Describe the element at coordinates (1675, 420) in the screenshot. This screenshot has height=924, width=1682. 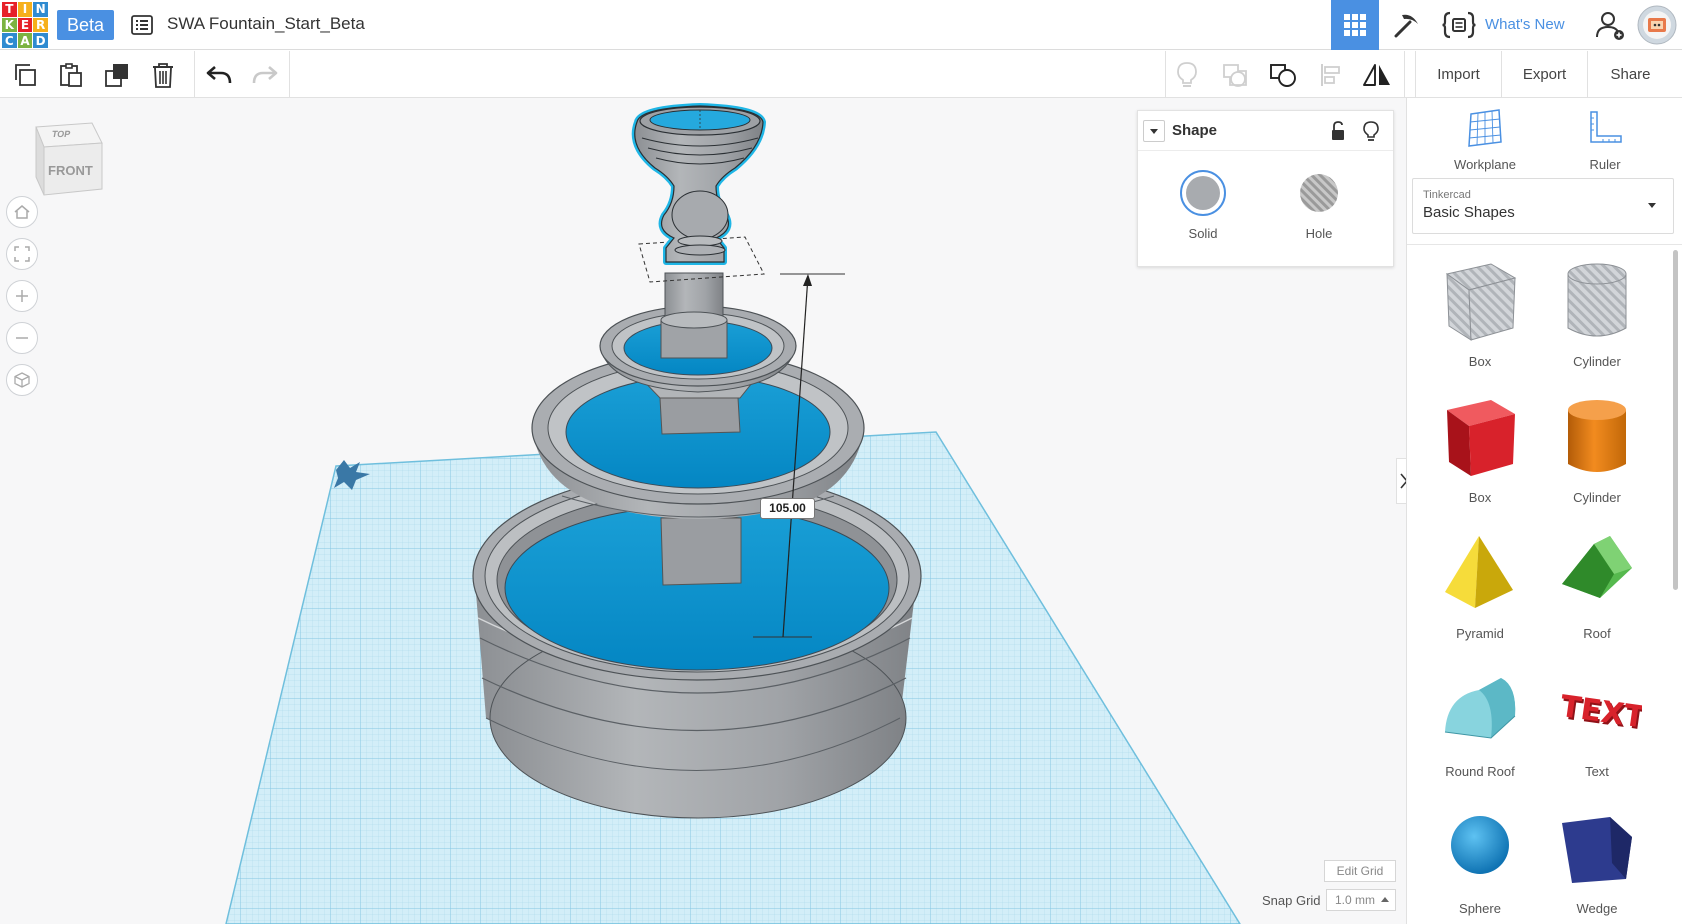
I see `shapes-scrollbar-thumb` at that location.